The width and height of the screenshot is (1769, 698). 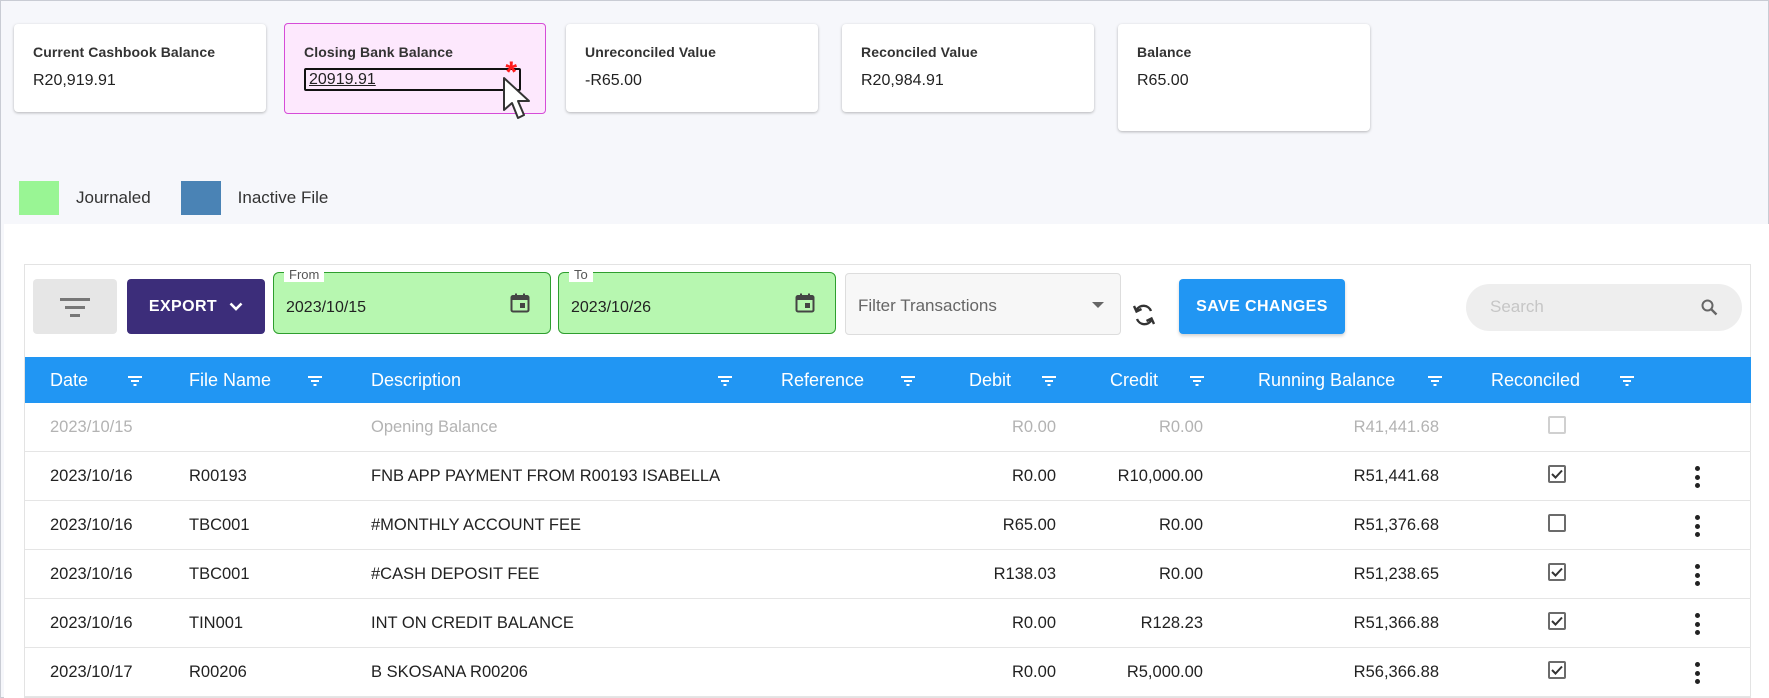 What do you see at coordinates (416, 380) in the screenshot?
I see `column-header-description: Description` at bounding box center [416, 380].